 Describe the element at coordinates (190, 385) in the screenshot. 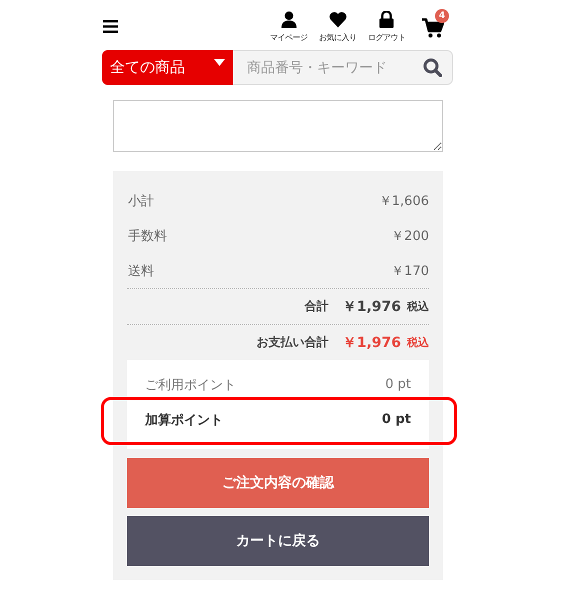

I see `points-label: ご利用ポイント` at that location.